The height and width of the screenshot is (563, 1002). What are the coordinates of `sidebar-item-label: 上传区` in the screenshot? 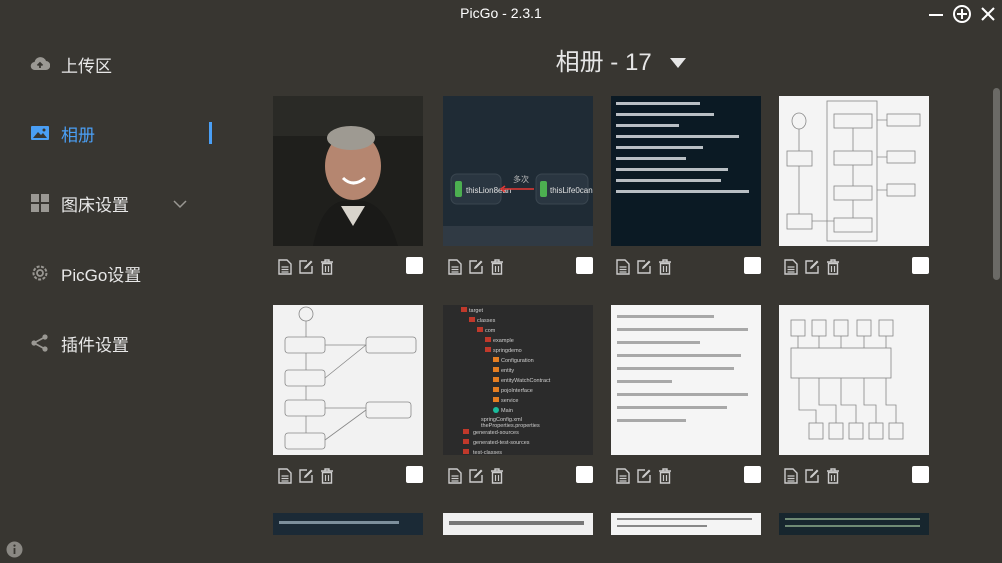 It's located at (86, 66).